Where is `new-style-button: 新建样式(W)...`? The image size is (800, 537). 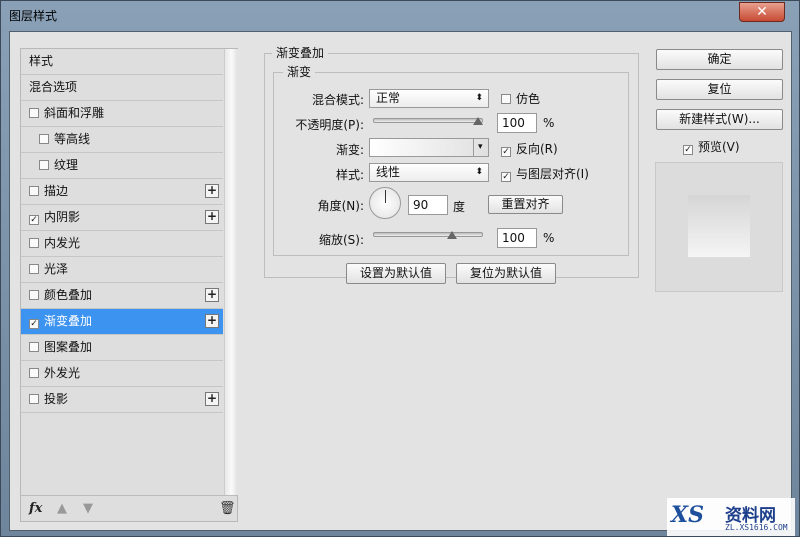
new-style-button: 新建样式(W)... is located at coordinates (719, 119).